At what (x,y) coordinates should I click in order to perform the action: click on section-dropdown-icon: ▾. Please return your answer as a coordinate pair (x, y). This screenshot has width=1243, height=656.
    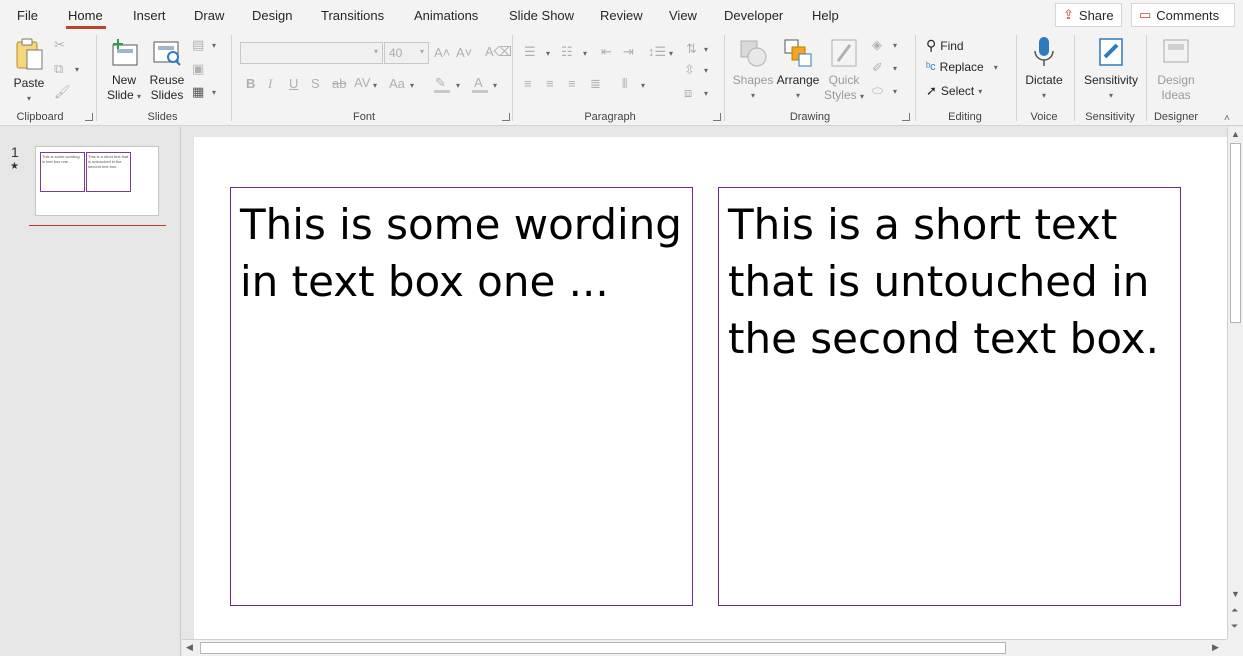
    Looking at the image, I should click on (214, 92).